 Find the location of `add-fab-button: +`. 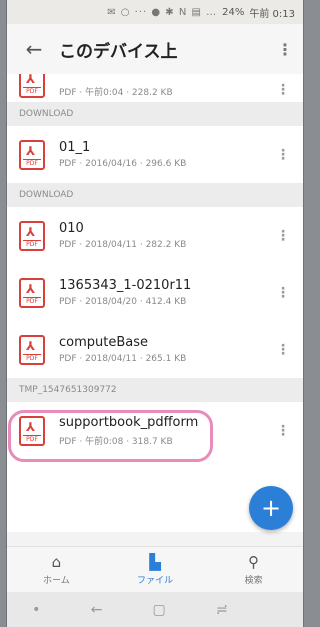

add-fab-button: + is located at coordinates (271, 508).